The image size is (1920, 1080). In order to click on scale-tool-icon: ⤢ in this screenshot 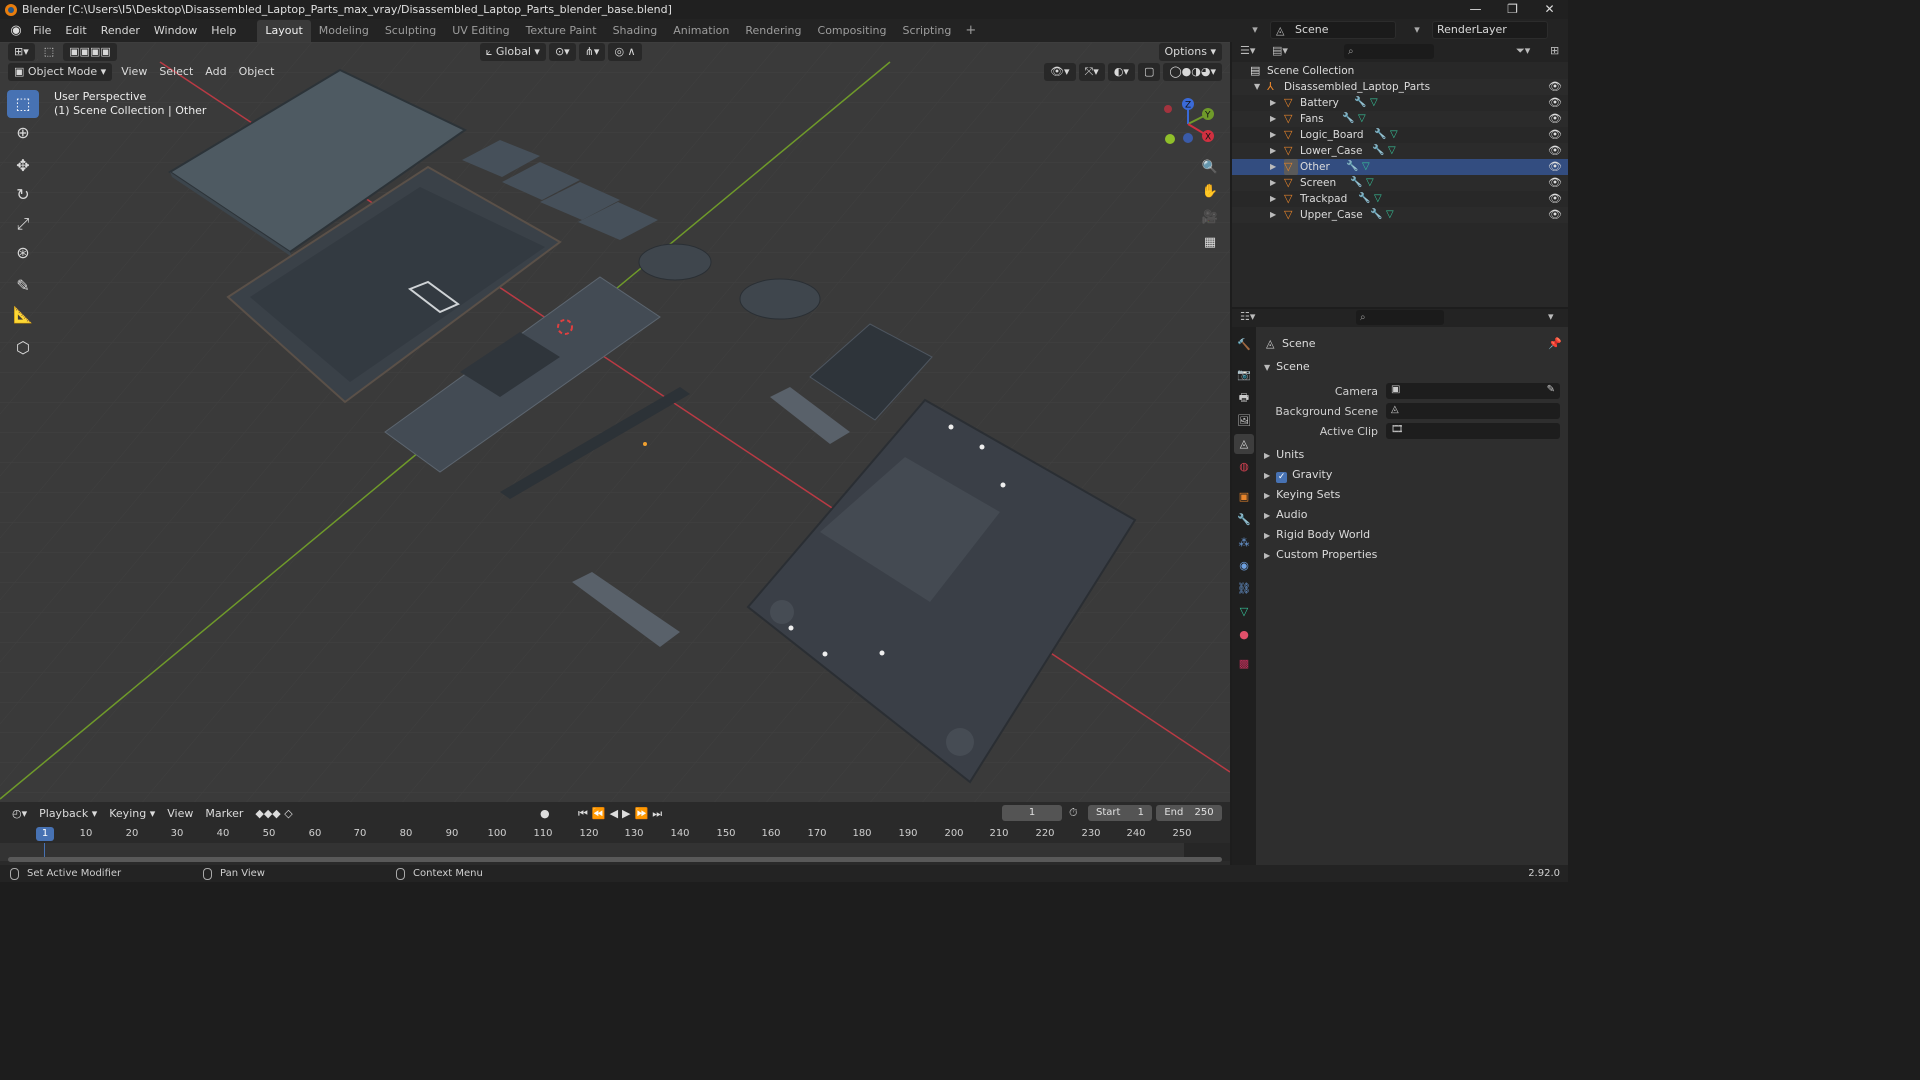, I will do `click(23, 224)`.